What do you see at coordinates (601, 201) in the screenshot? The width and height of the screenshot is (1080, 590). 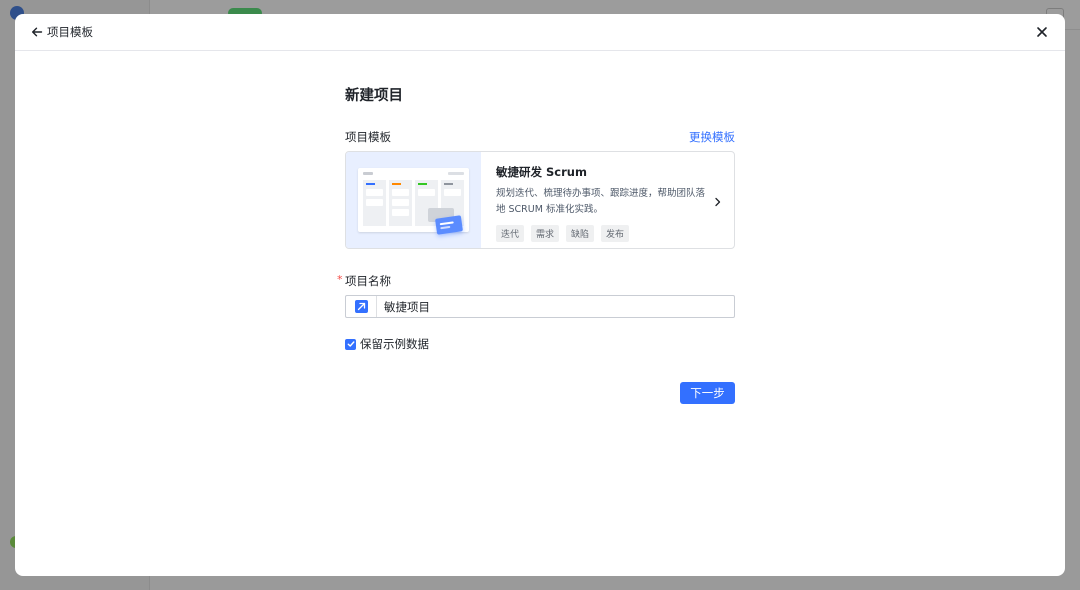 I see `template-description: 规划迭代、梳理待办事项、跟踪进度，帮助团队落地 SCRUM 标准化实践。` at bounding box center [601, 201].